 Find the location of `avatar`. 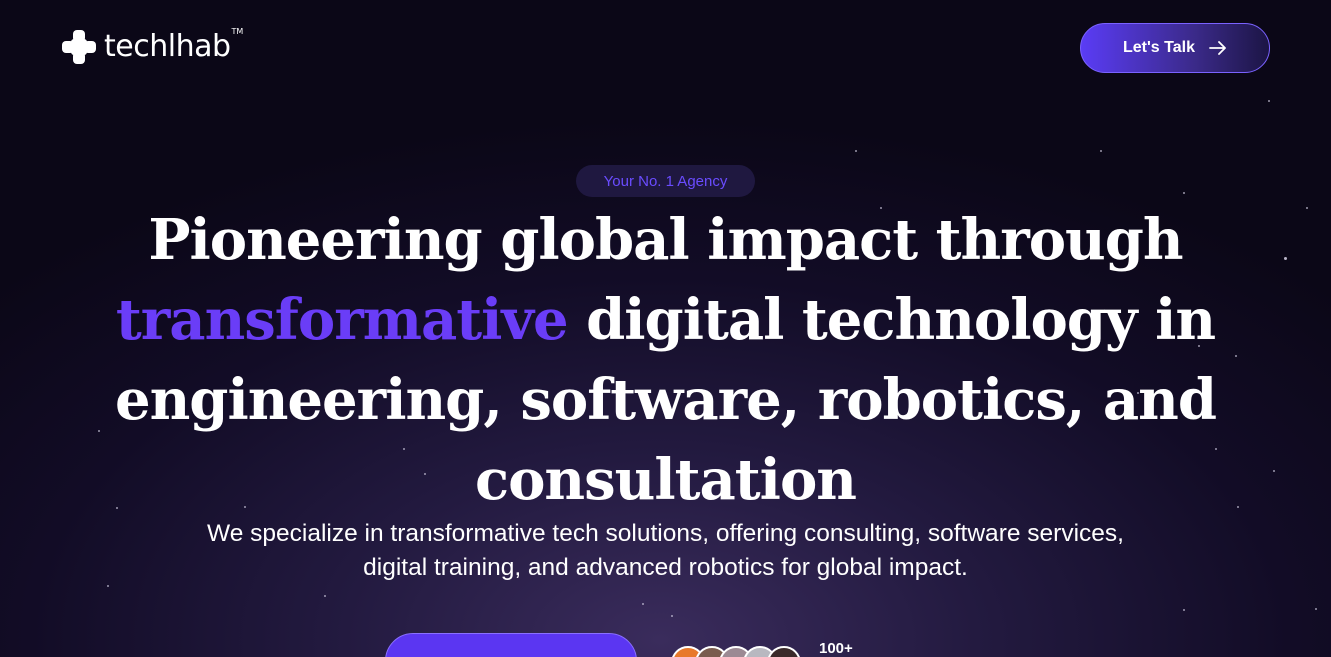

avatar is located at coordinates (784, 651).